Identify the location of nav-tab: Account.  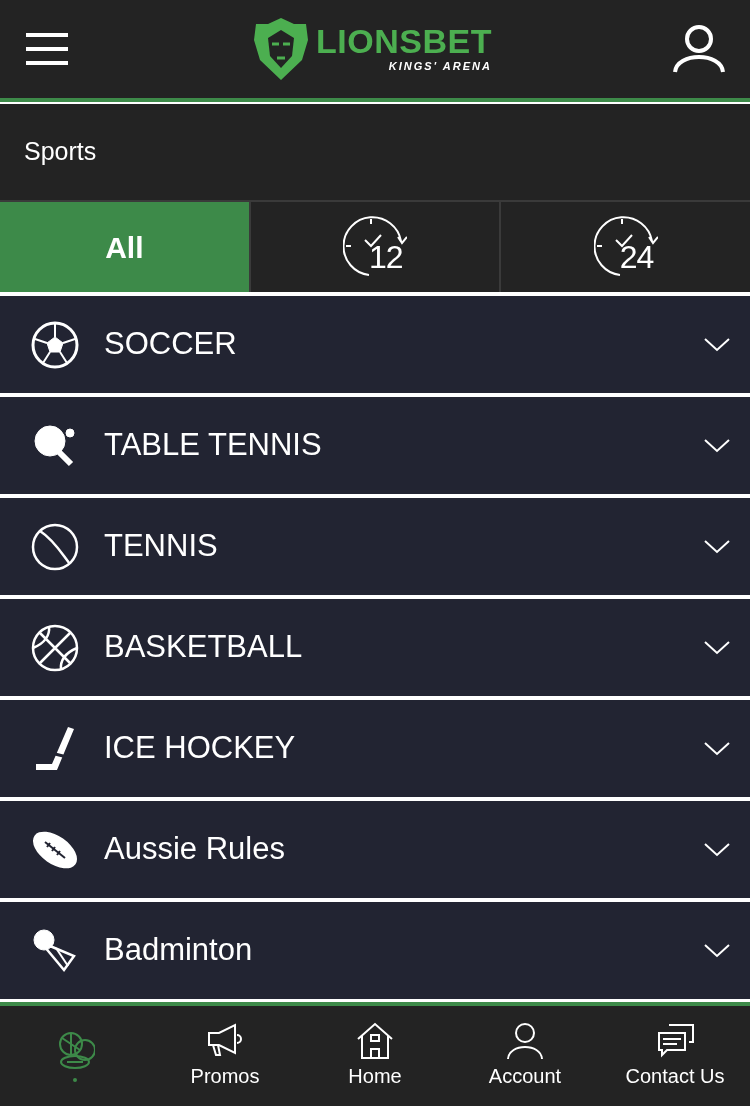
(525, 1056).